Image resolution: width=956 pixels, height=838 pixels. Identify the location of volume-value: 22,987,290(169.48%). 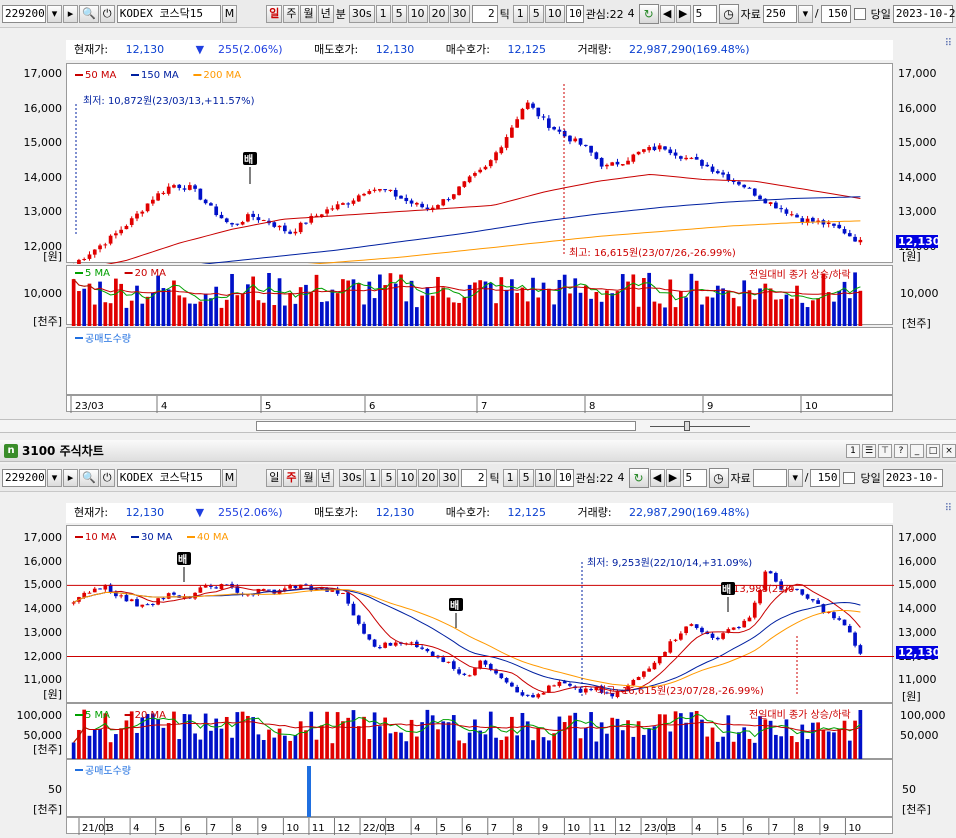
(689, 49).